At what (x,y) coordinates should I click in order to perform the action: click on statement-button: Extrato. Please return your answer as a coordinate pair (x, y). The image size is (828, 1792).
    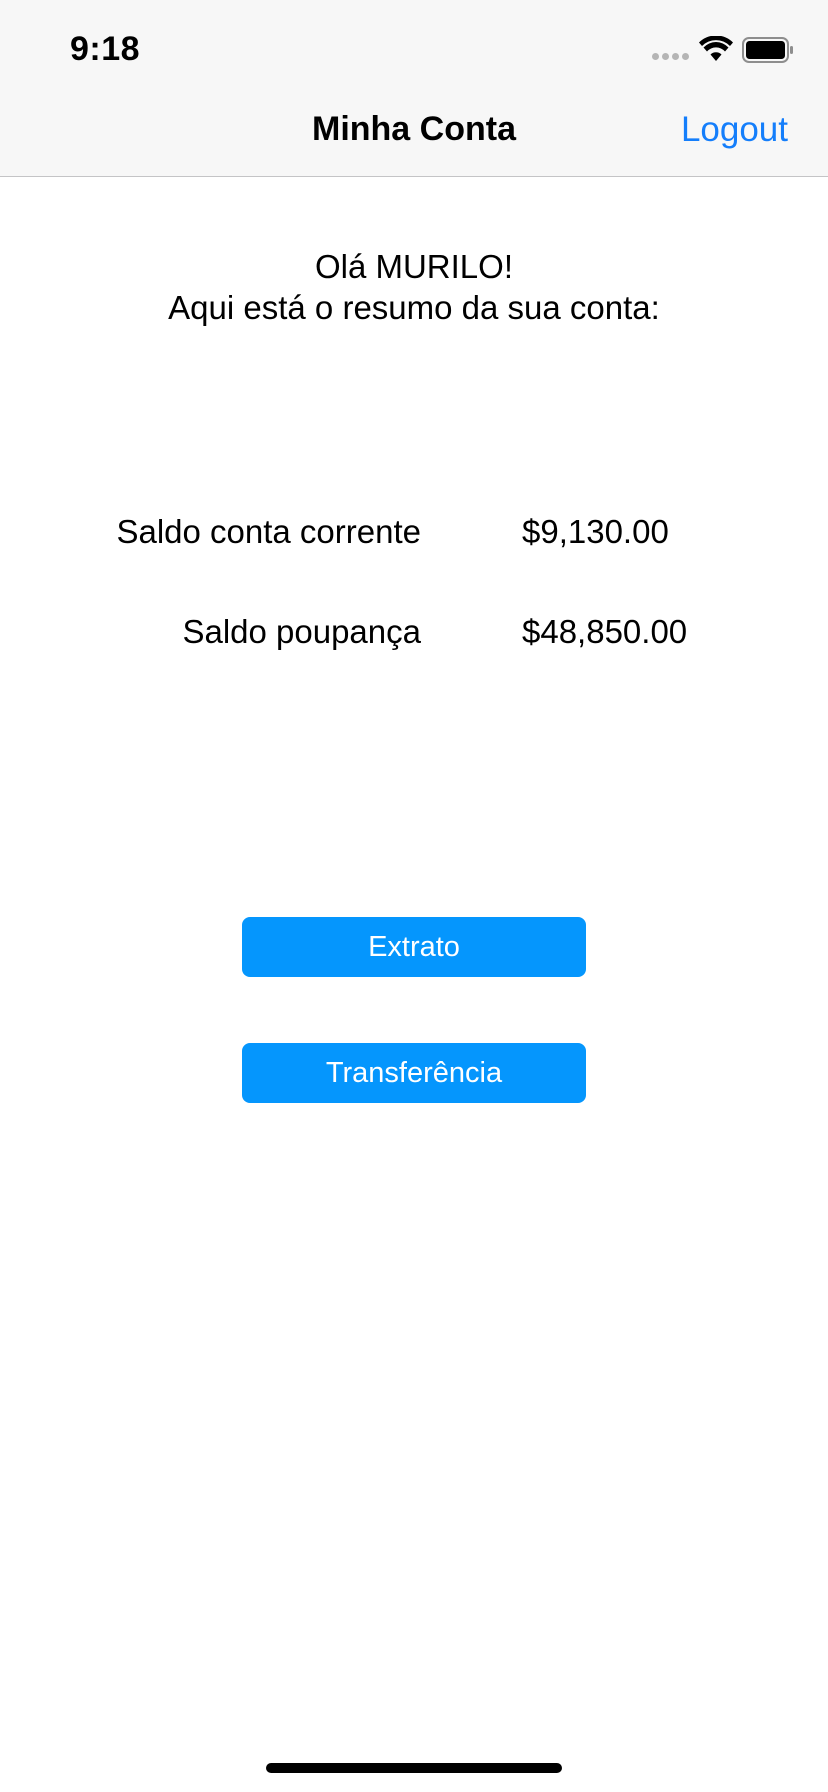
    Looking at the image, I should click on (414, 947).